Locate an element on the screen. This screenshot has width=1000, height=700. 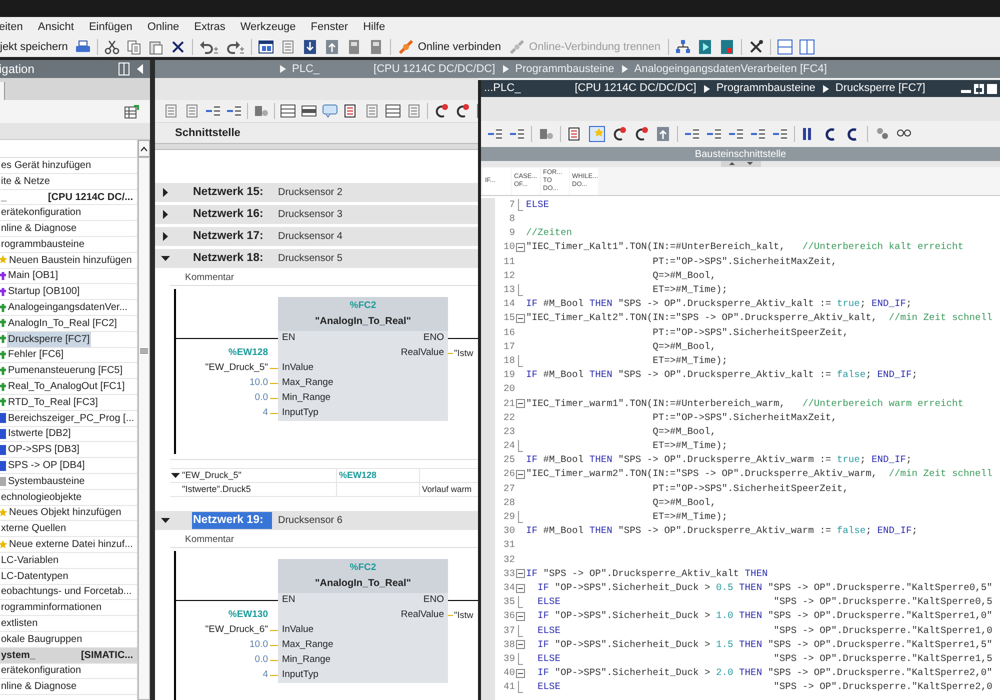
tree-item: AnalogIn_To_Real [FC2] is located at coordinates (62, 323).